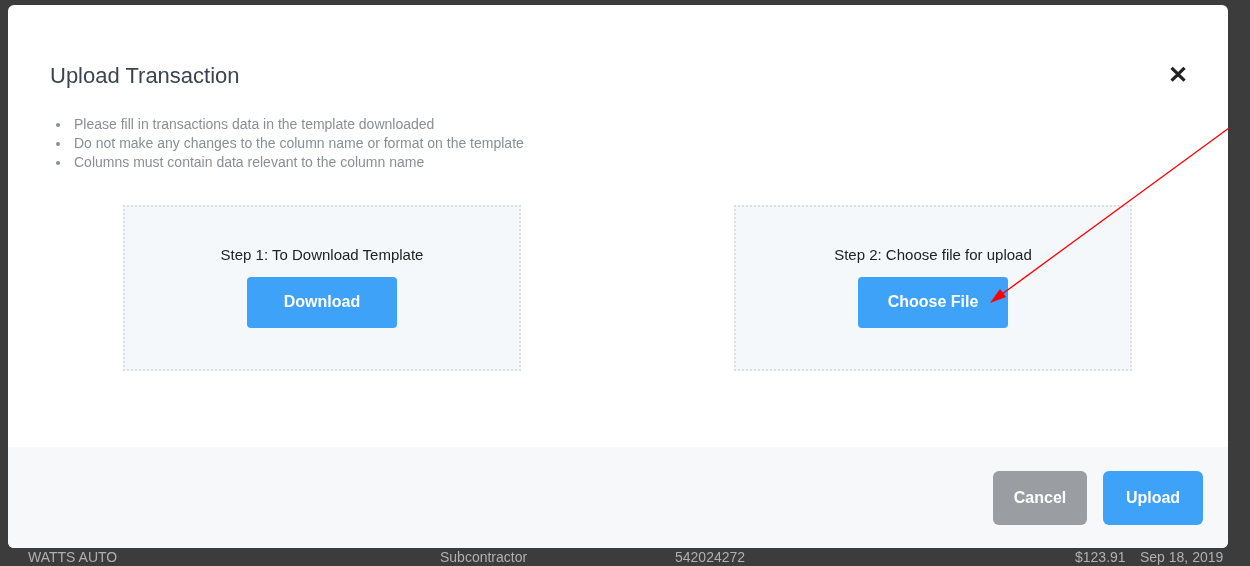 The height and width of the screenshot is (566, 1250). I want to click on upload-button: Upload, so click(1153, 497).